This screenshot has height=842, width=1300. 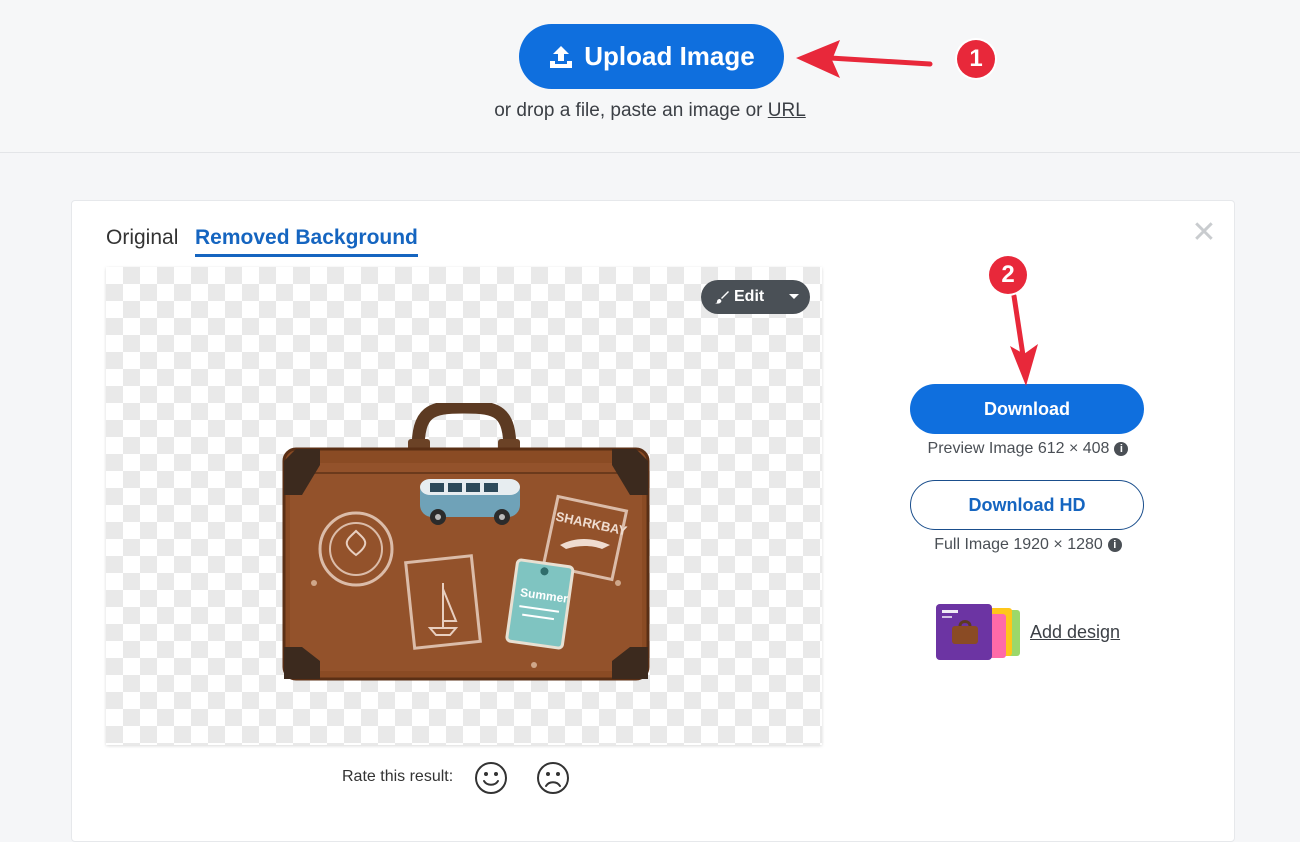 I want to click on tab-original: Original, so click(x=142, y=238).